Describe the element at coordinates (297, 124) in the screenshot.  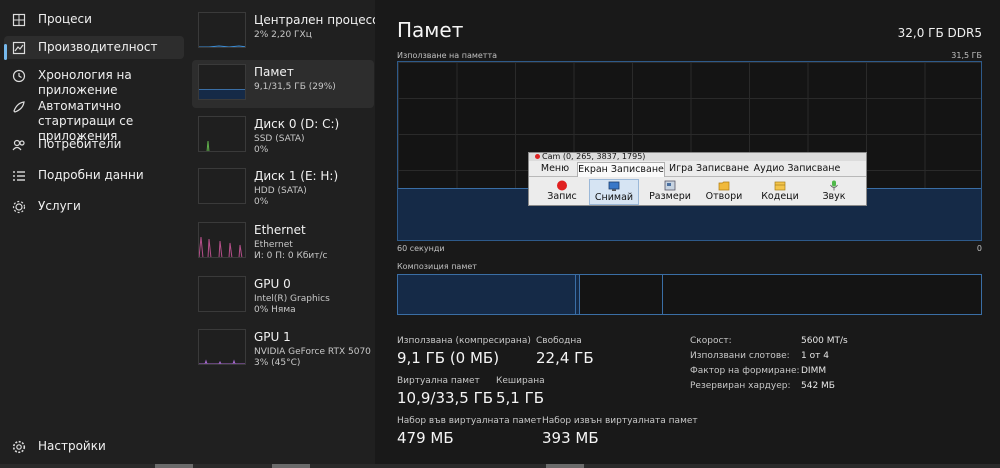
I see `resource-name: Диск 0 (D: C:)` at that location.